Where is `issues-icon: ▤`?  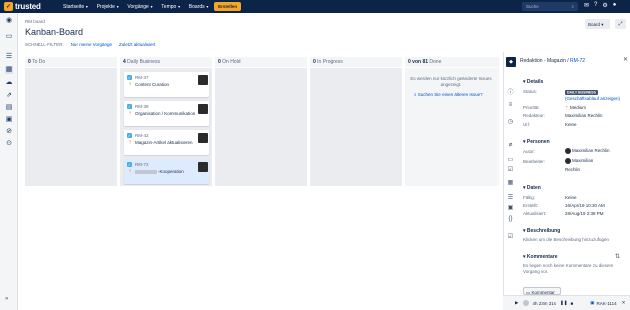
issues-icon: ▤ is located at coordinates (9, 108).